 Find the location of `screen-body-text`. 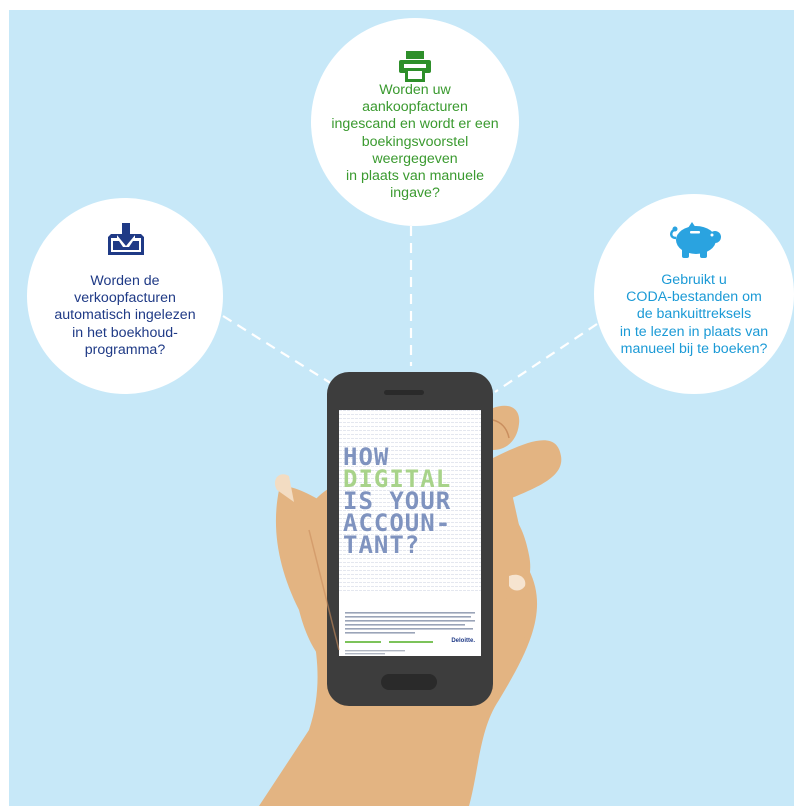

screen-body-text is located at coordinates (410, 633).